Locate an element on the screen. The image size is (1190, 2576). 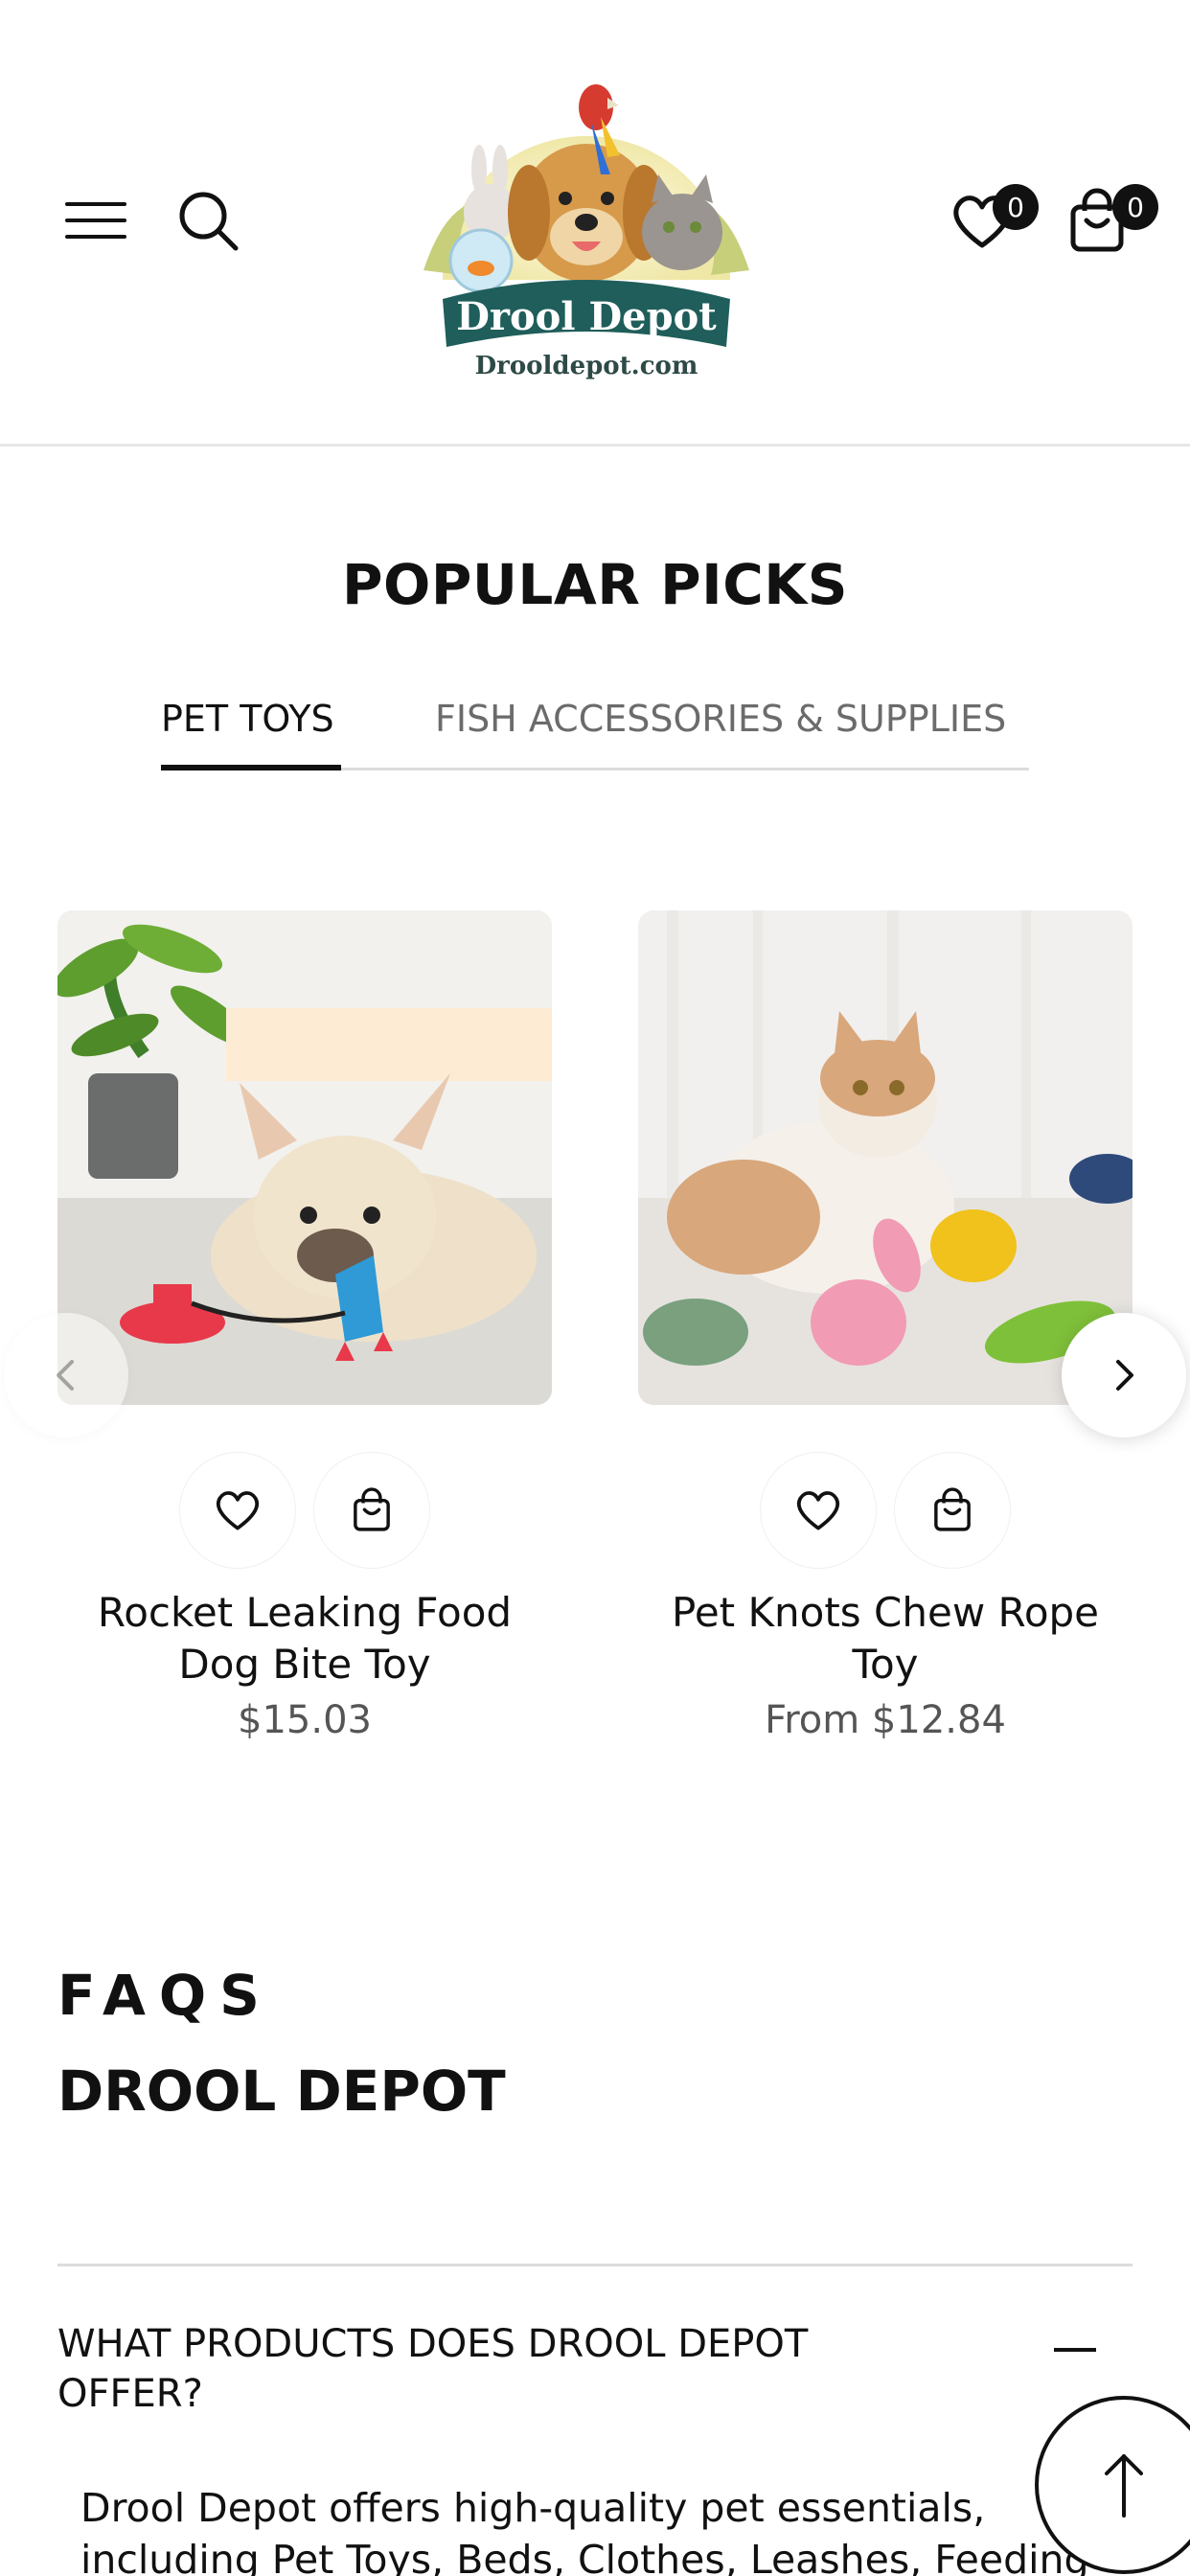
product-name: Pet Knots Chew Rope Toy is located at coordinates (886, 1638).